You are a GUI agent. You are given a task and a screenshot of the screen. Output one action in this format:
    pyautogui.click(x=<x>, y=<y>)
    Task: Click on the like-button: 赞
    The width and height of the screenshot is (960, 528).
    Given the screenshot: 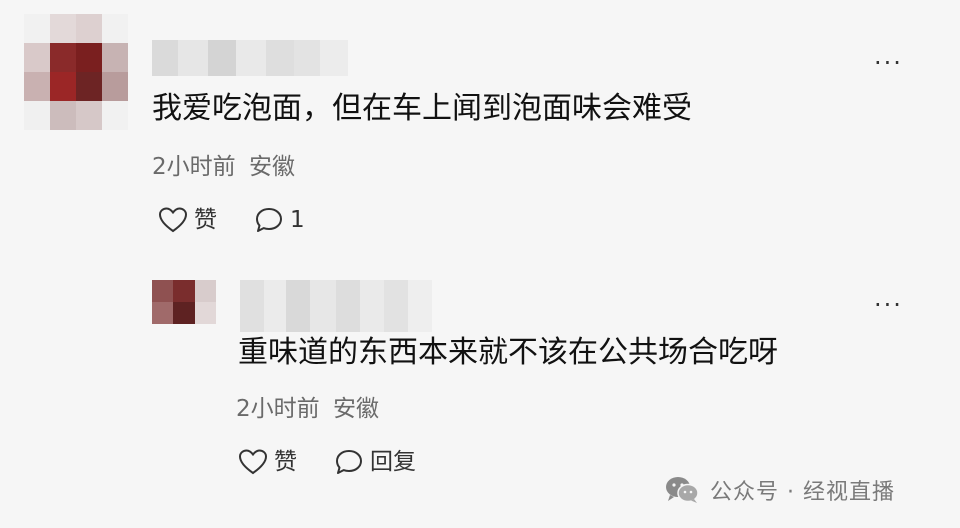 What is the action you would take?
    pyautogui.click(x=187, y=220)
    